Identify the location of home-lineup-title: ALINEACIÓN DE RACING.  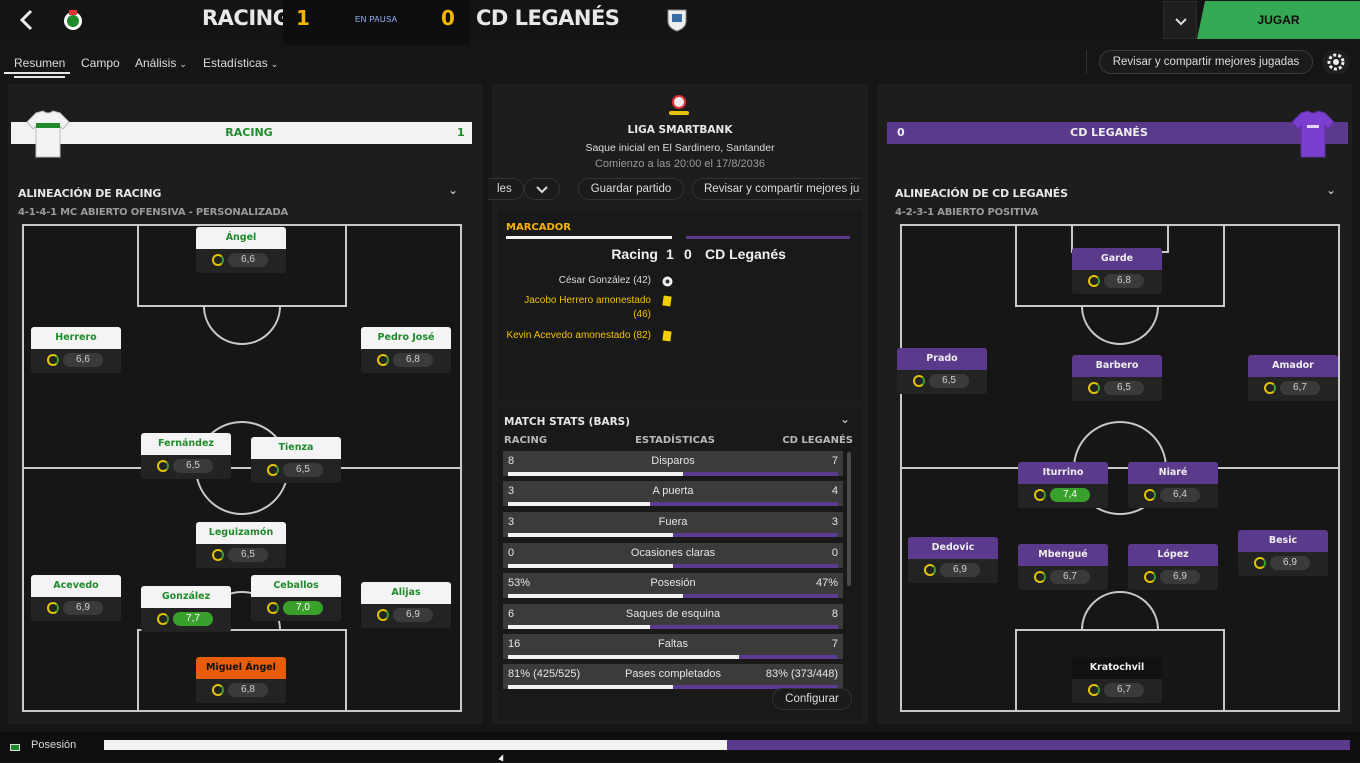
(90, 193).